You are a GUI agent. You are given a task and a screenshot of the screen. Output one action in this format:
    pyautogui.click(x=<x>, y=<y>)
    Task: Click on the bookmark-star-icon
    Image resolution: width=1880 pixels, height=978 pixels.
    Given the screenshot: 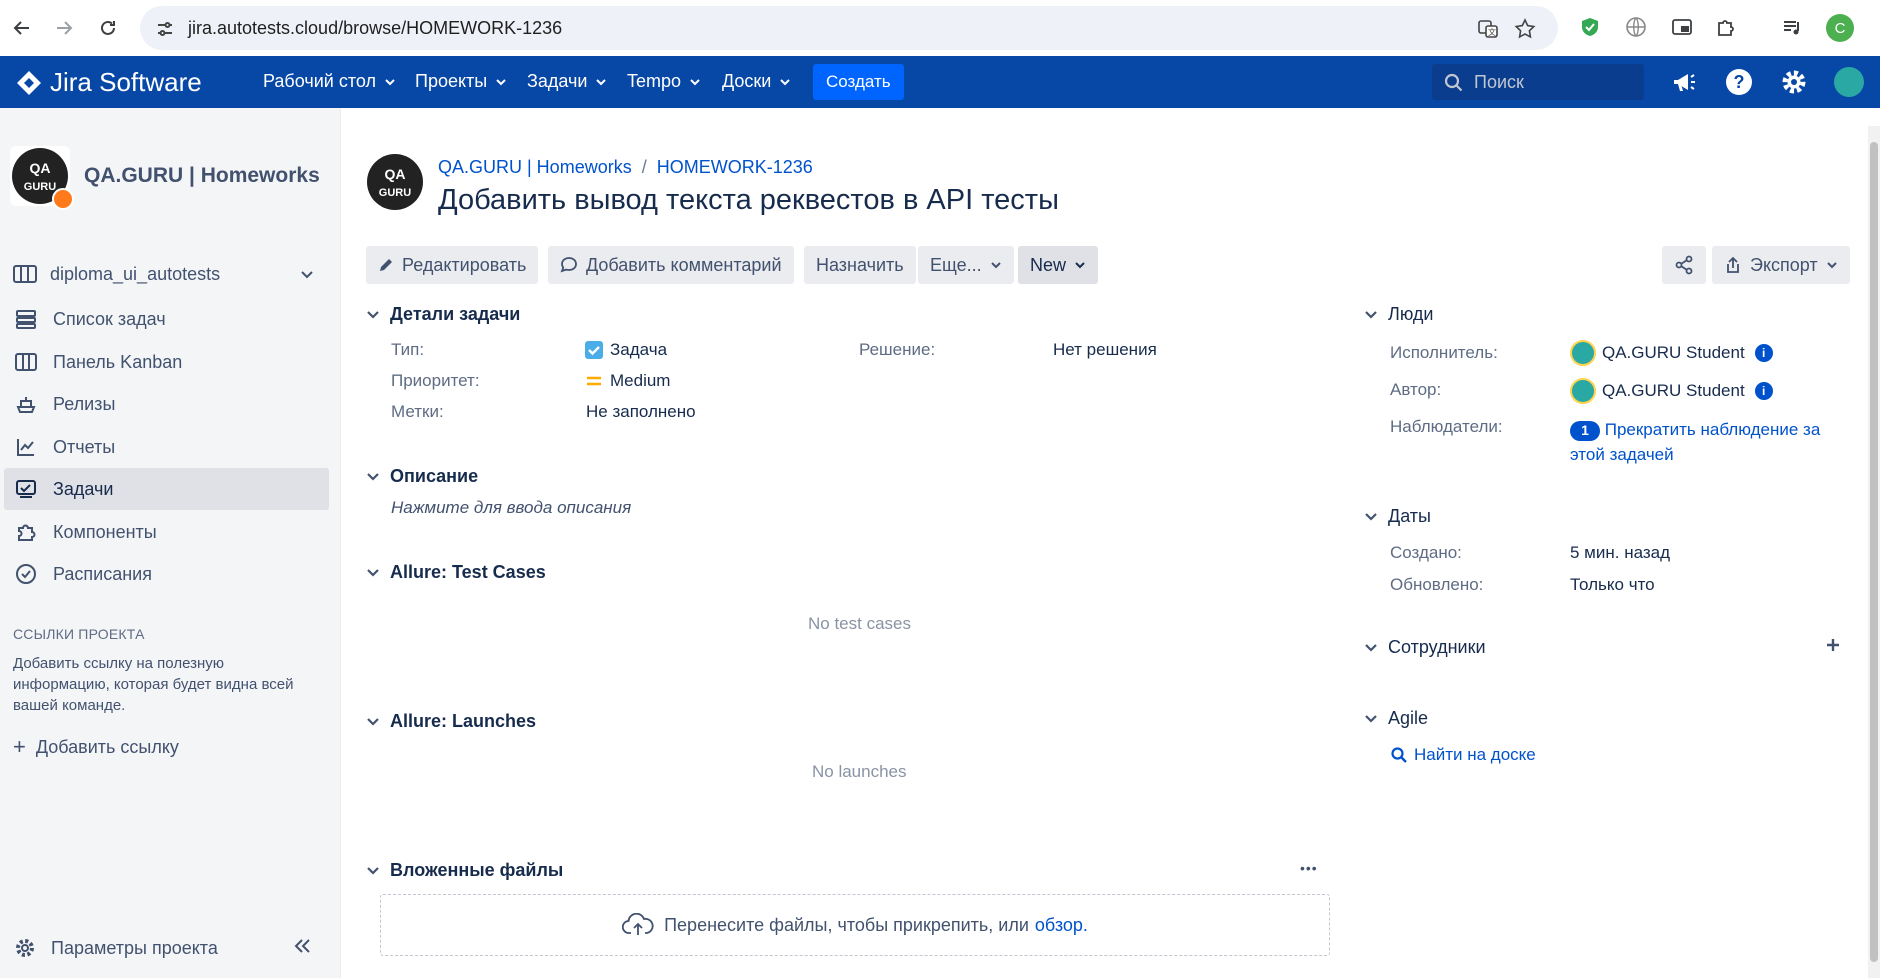 What is the action you would take?
    pyautogui.click(x=1525, y=29)
    